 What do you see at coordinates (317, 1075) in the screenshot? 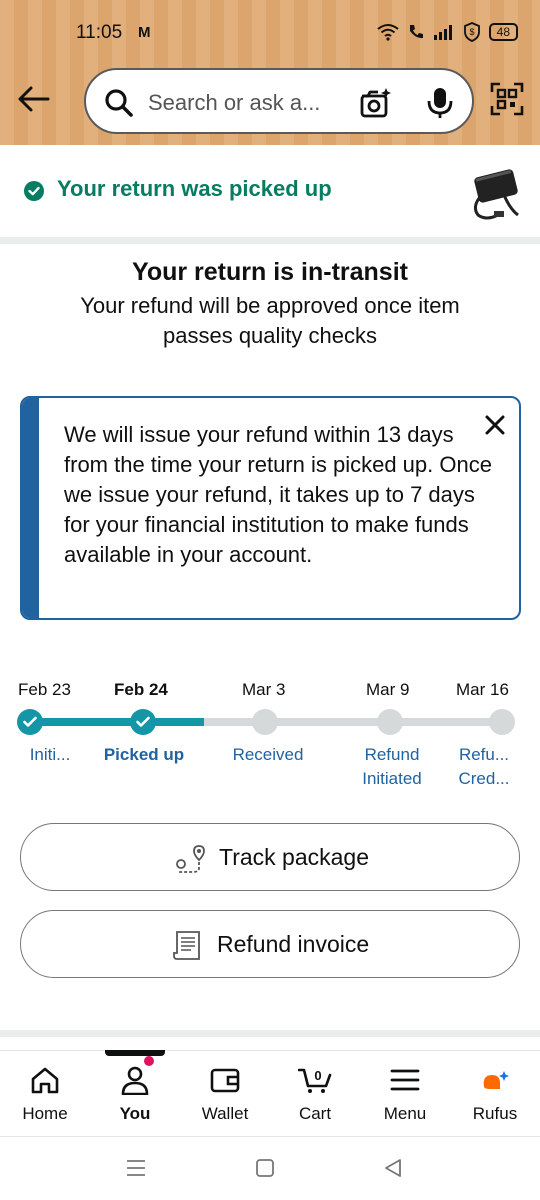
I see `svg-text: 0` at bounding box center [317, 1075].